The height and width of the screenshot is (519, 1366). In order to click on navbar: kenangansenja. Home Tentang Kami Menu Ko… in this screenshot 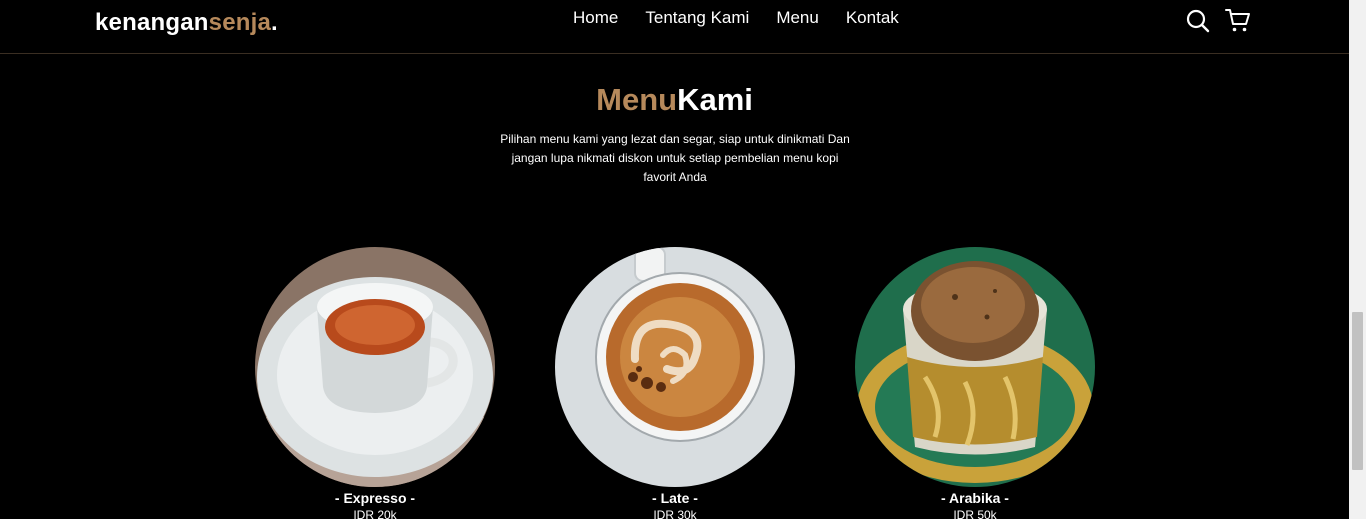, I will do `click(674, 27)`.